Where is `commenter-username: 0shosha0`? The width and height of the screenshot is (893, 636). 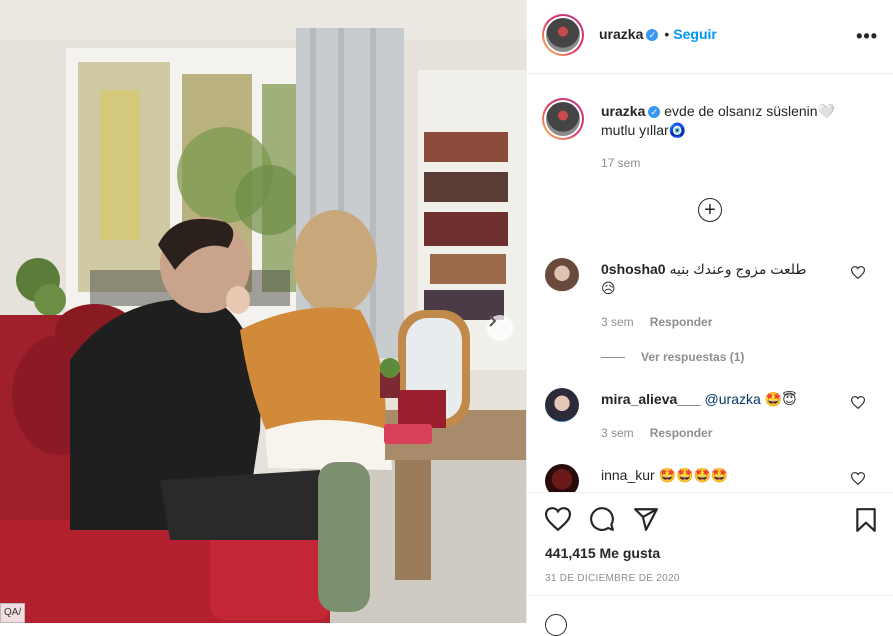 commenter-username: 0shosha0 is located at coordinates (633, 269).